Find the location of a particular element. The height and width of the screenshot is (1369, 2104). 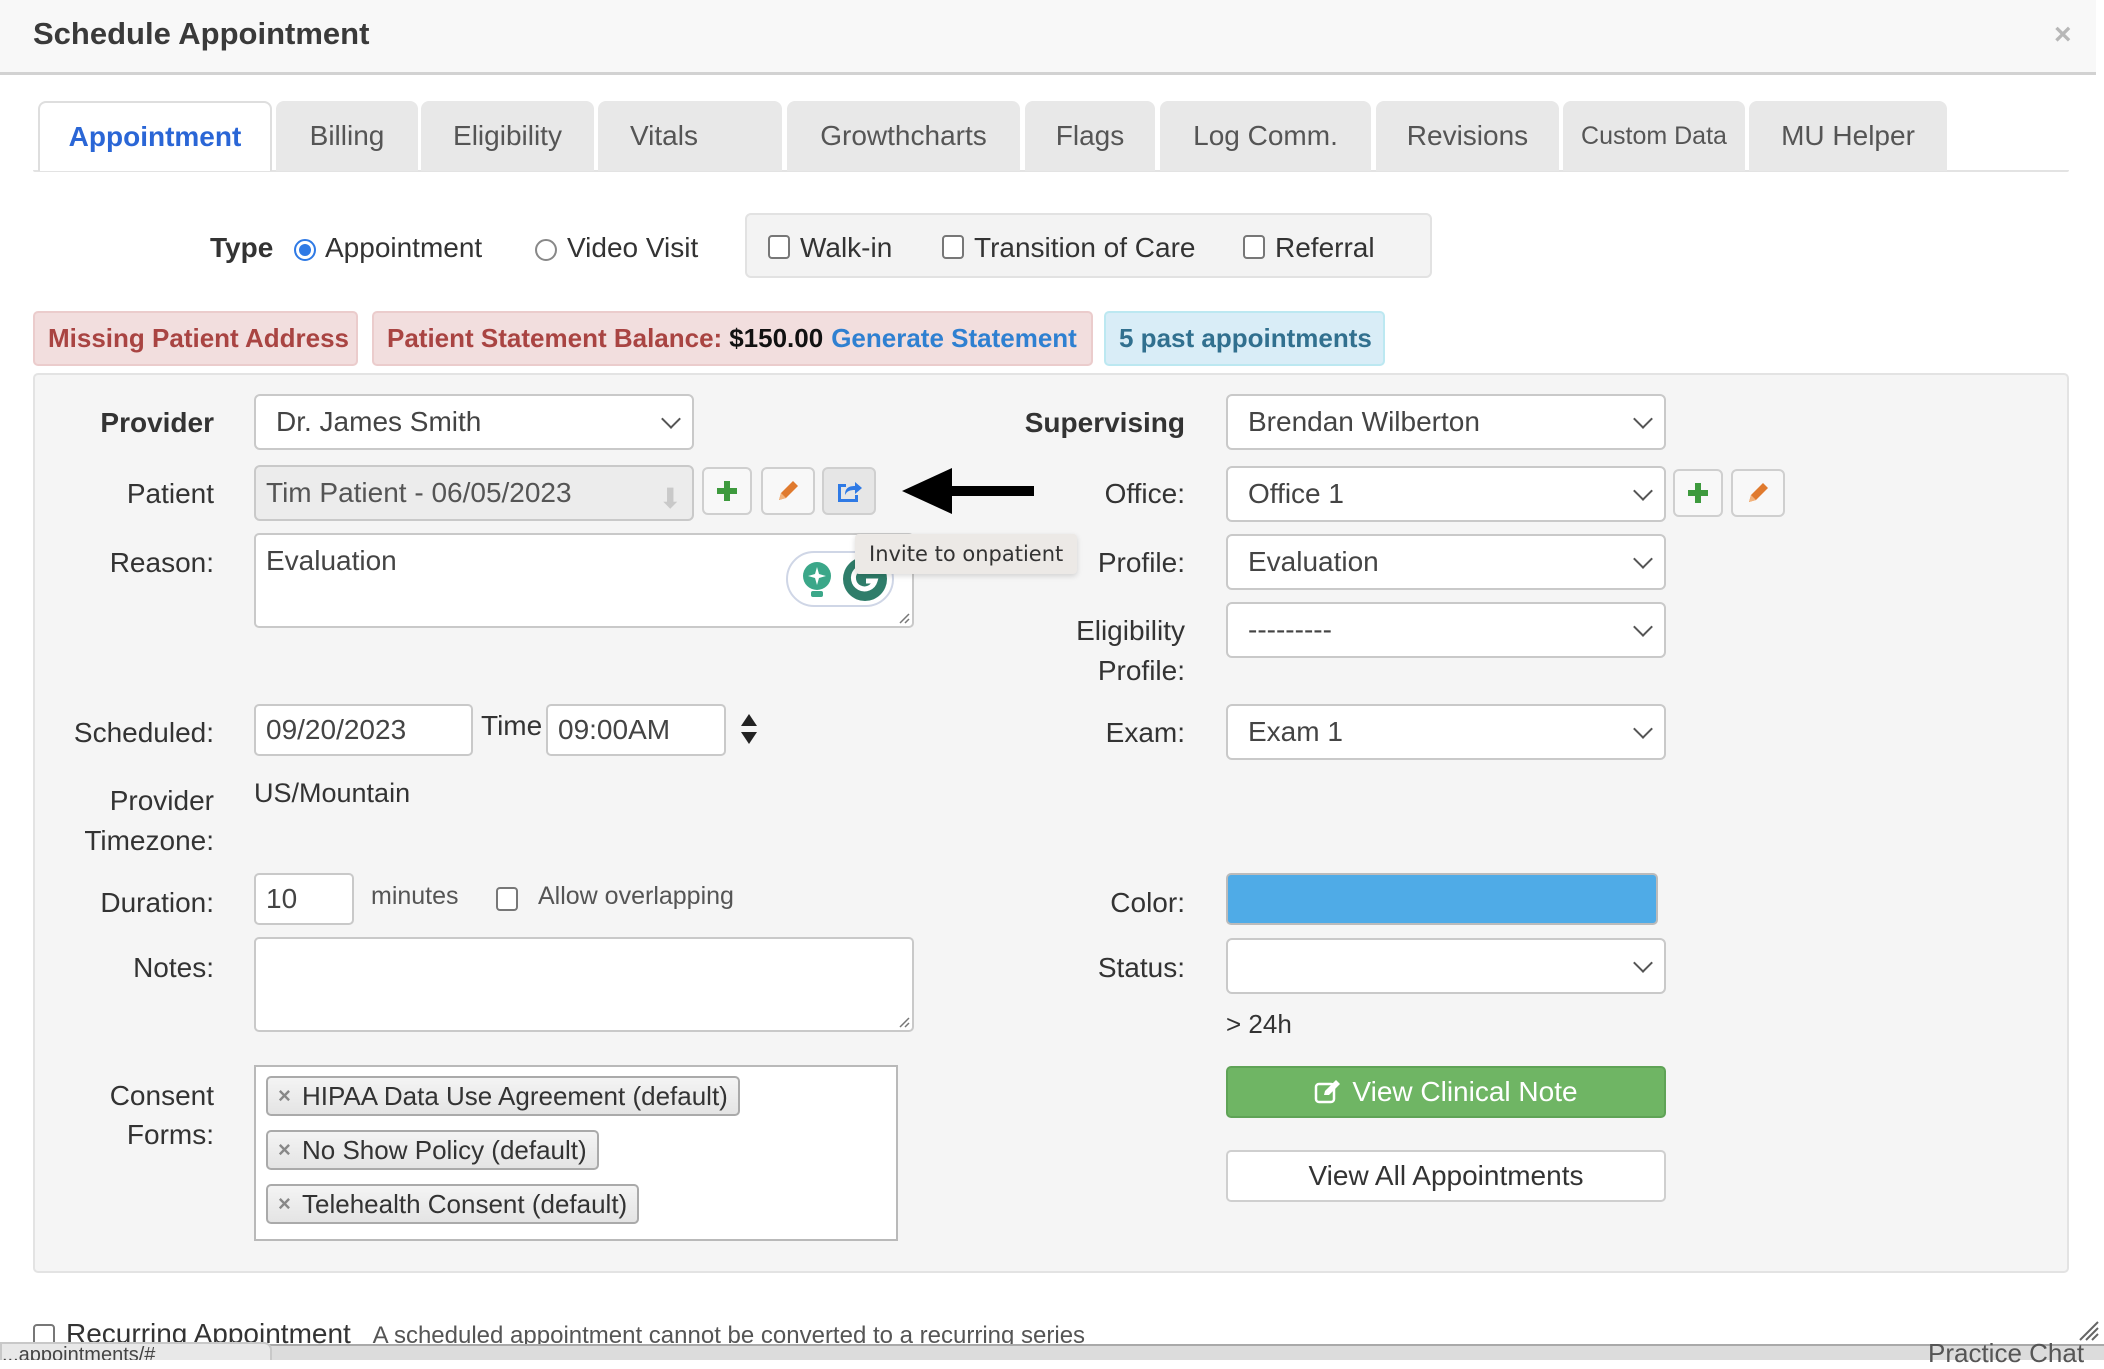

supervising-select: Brendan Wilberton is located at coordinates (1446, 422).